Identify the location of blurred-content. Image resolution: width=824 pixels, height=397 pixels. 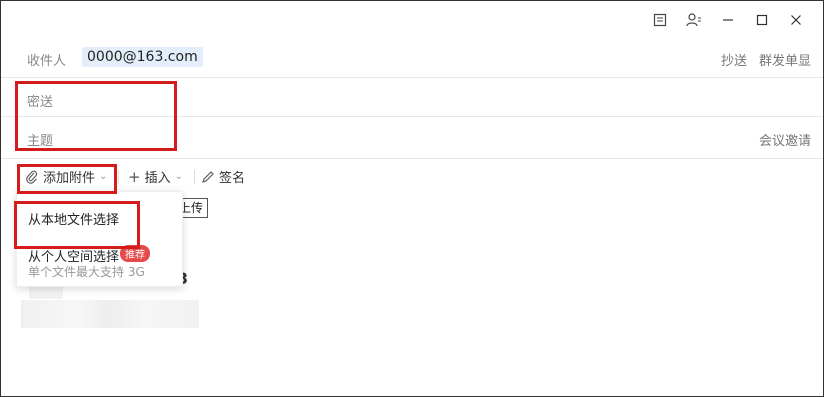
(110, 314).